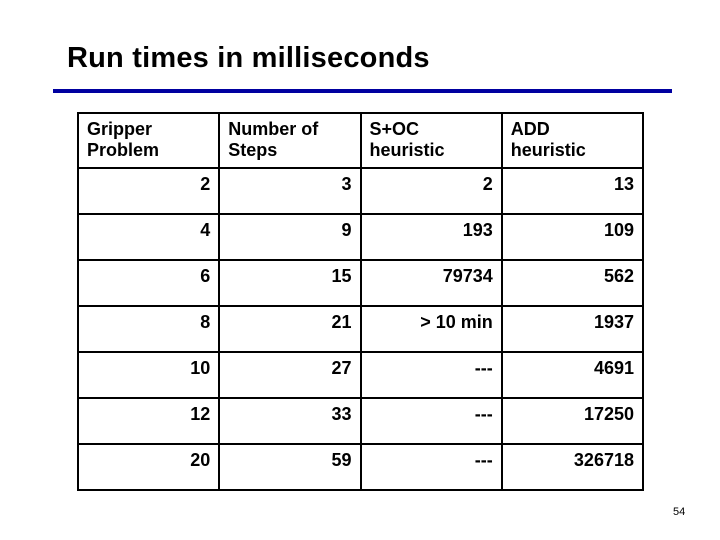 The height and width of the screenshot is (540, 720). What do you see at coordinates (290, 237) in the screenshot?
I see `number-of-steps-cell: 9` at bounding box center [290, 237].